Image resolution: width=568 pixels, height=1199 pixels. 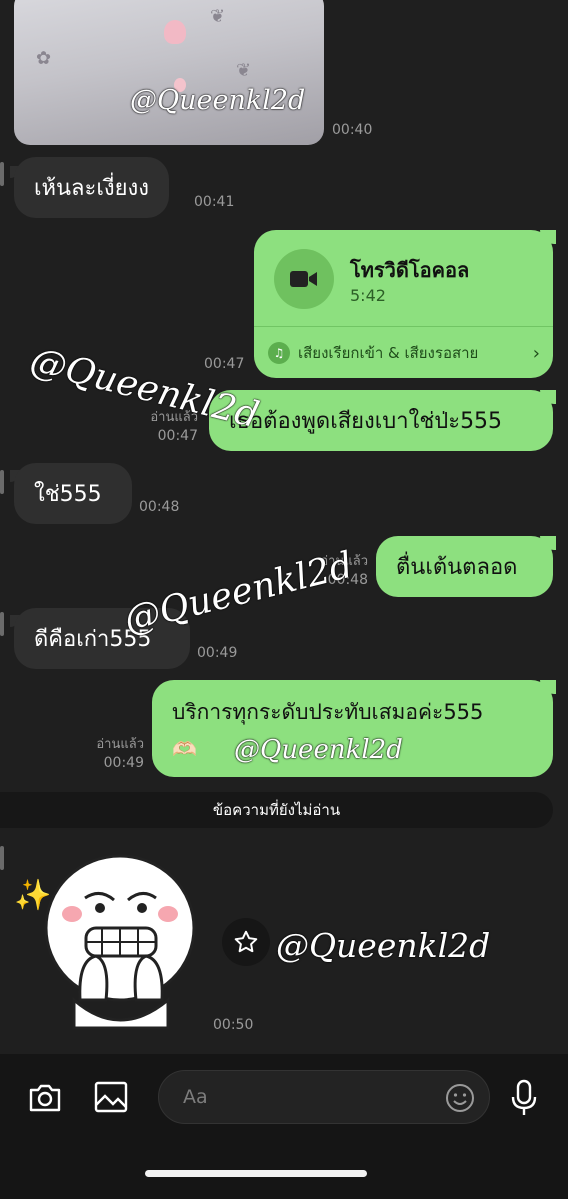 What do you see at coordinates (352, 130) in the screenshot?
I see `message-time: 00:40` at bounding box center [352, 130].